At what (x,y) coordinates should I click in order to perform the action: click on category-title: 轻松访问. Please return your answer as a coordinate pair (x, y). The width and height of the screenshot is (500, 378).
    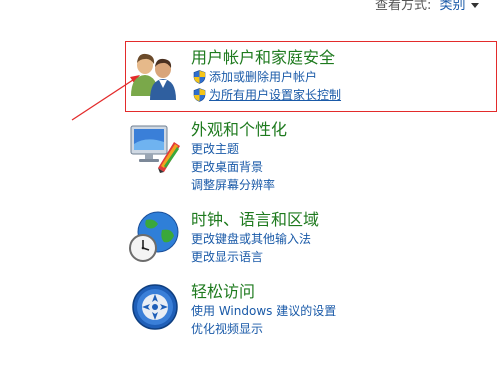
    Looking at the image, I should click on (341, 292).